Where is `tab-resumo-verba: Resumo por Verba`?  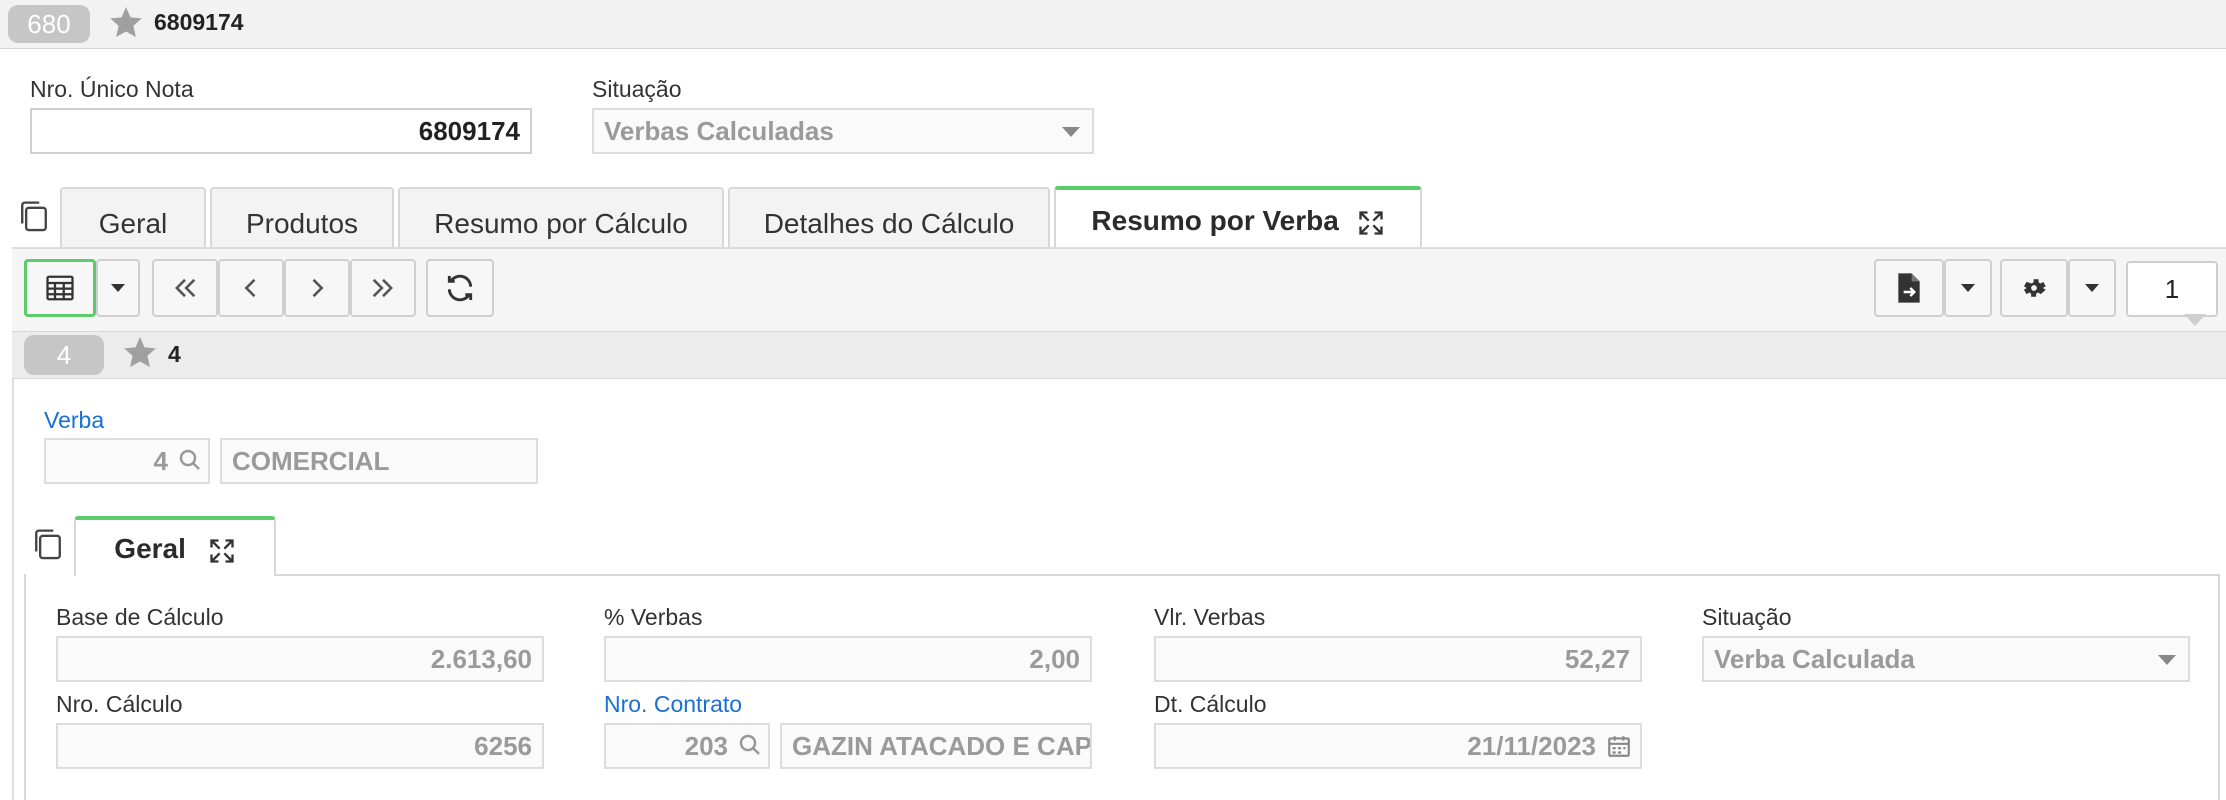
tab-resumo-verba: Resumo por Verba is located at coordinates (1238, 217).